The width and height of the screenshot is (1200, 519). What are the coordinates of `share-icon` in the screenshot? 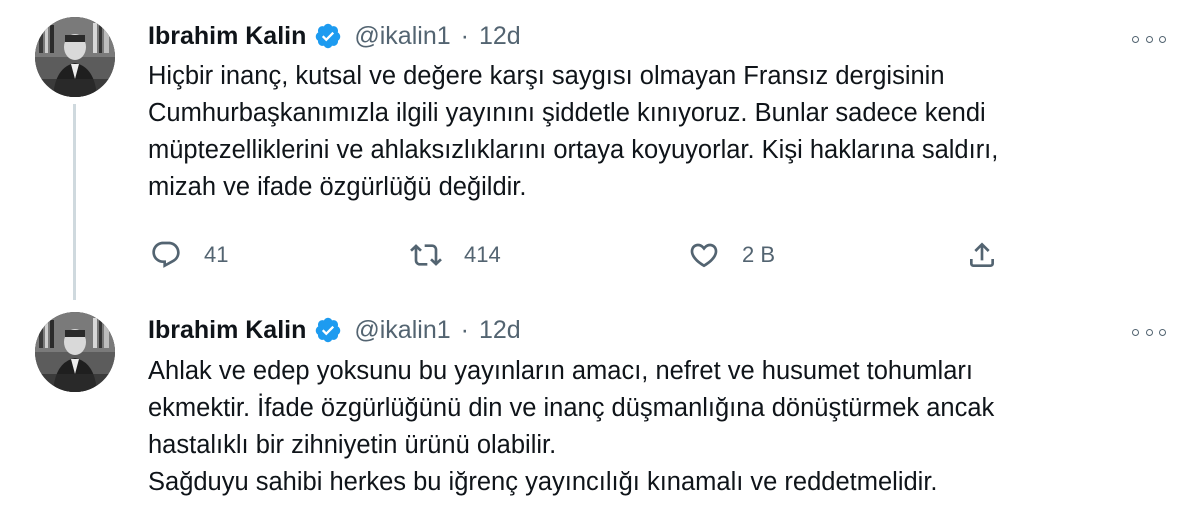 It's located at (982, 254).